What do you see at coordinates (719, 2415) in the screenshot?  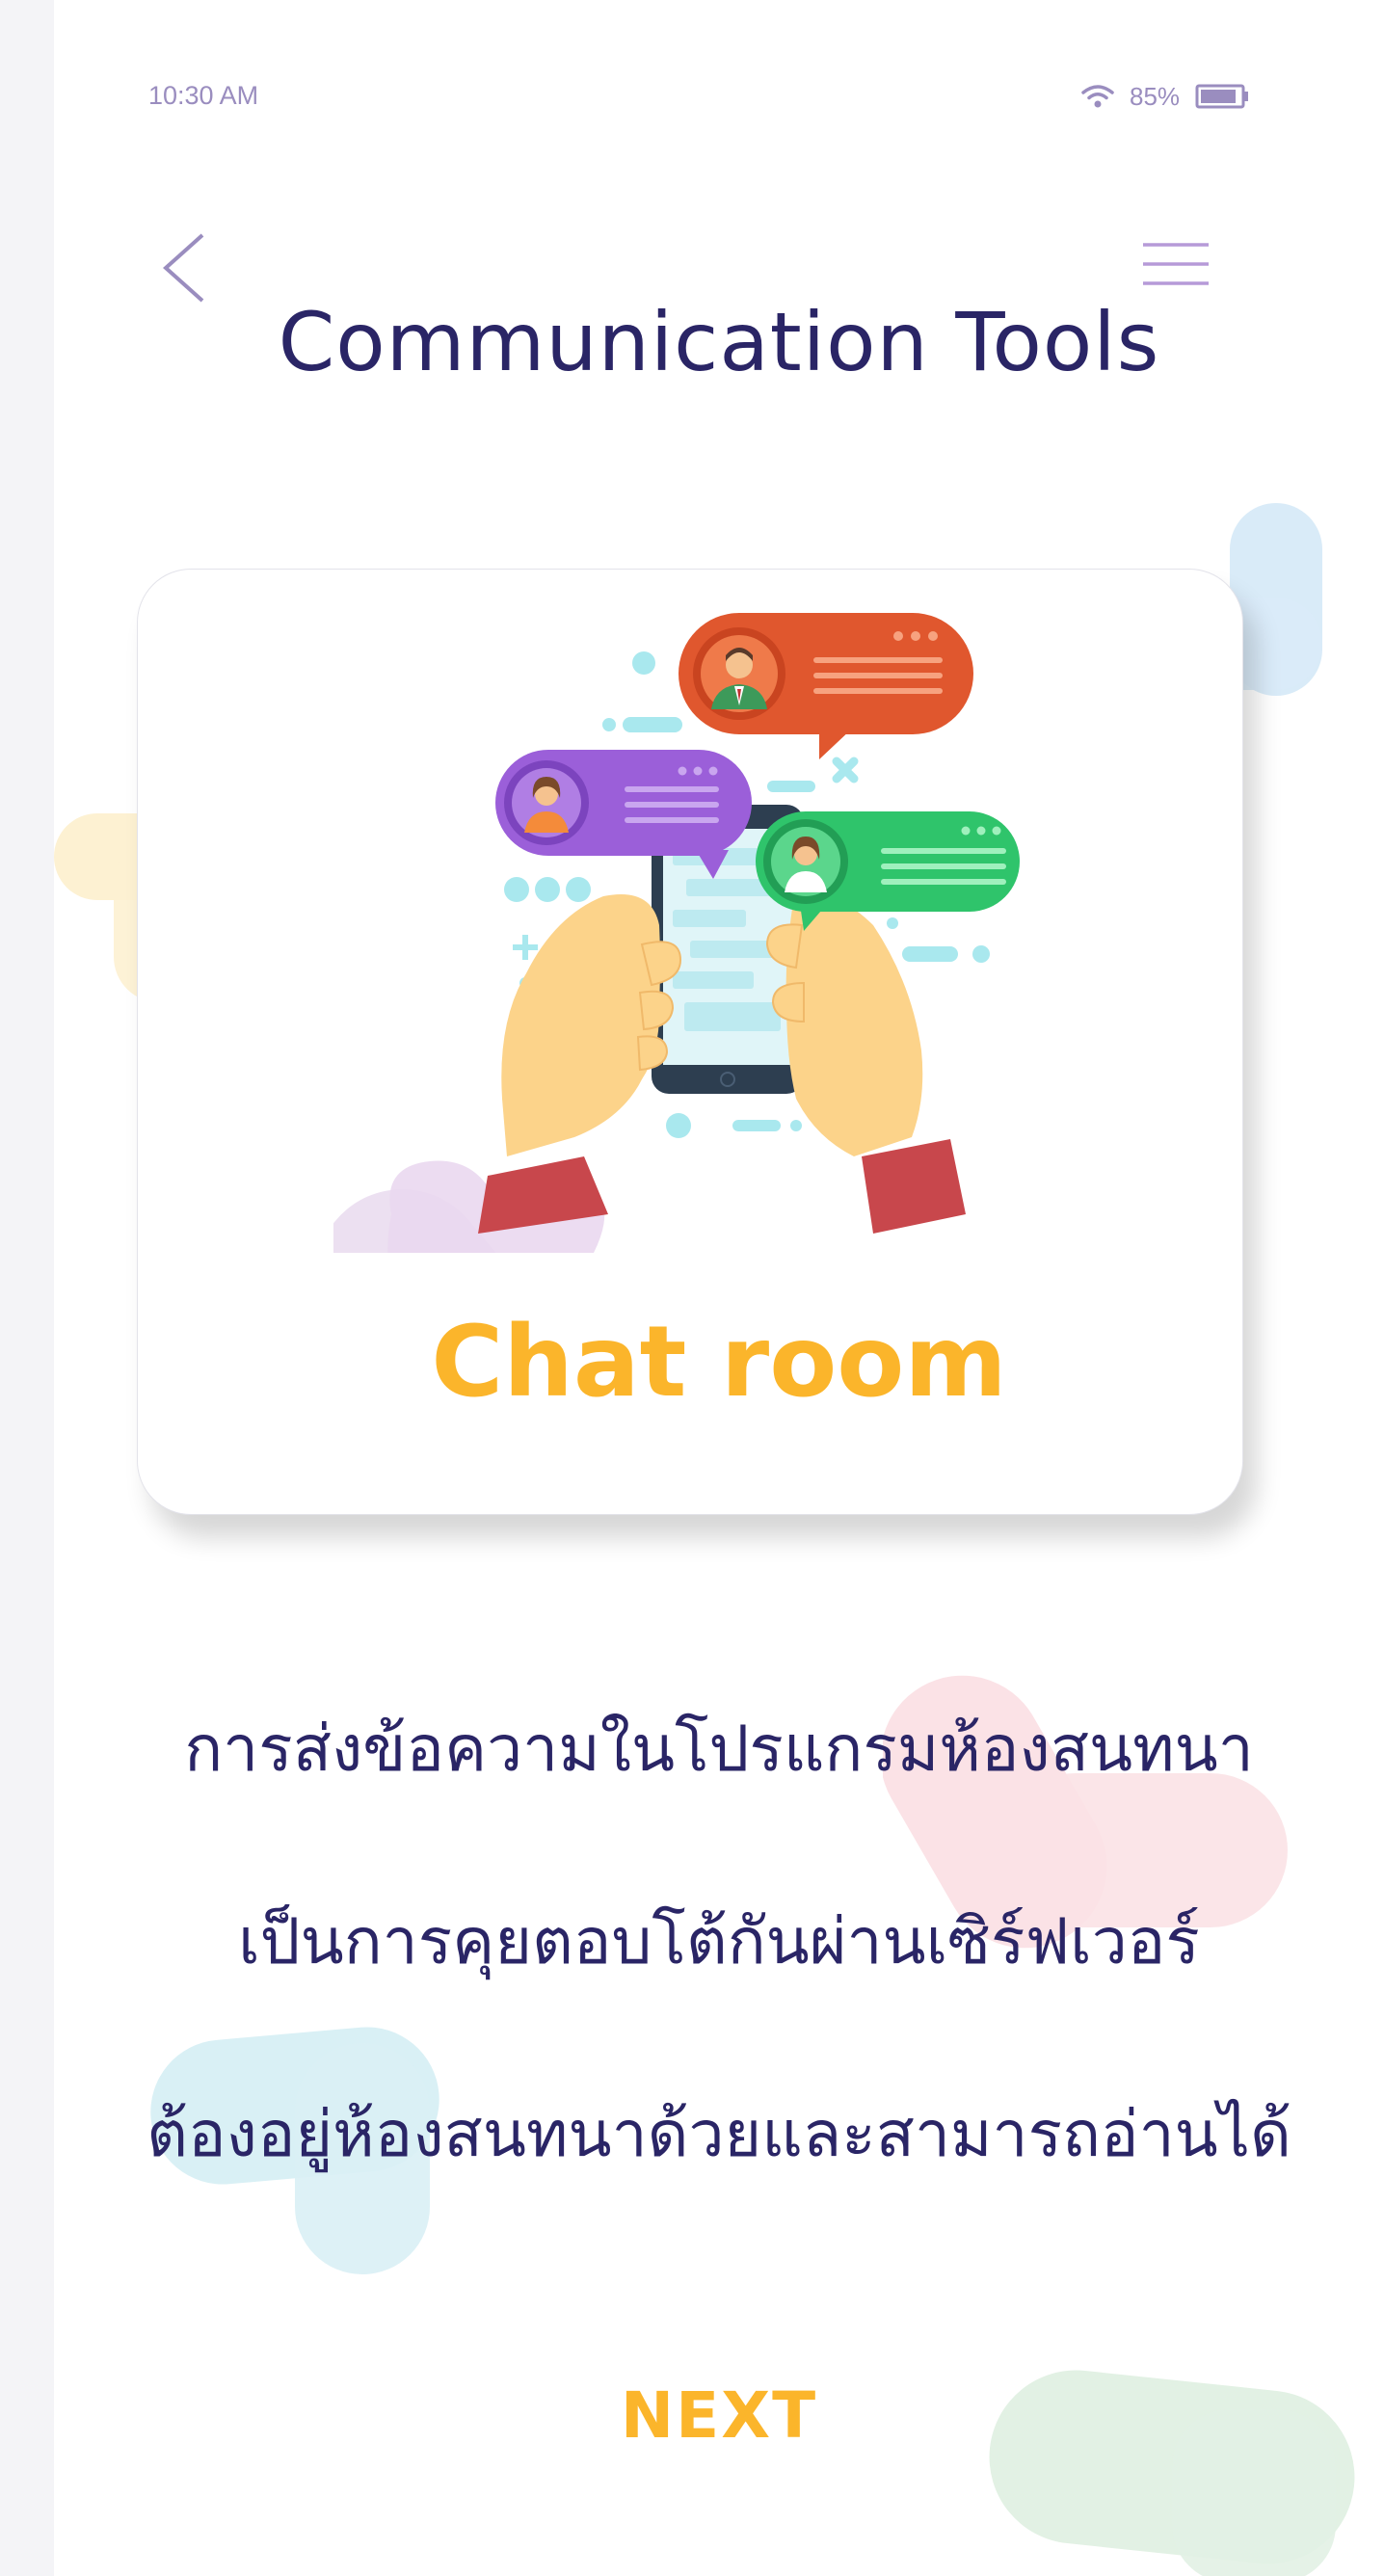 I see `next-button: NEXT` at bounding box center [719, 2415].